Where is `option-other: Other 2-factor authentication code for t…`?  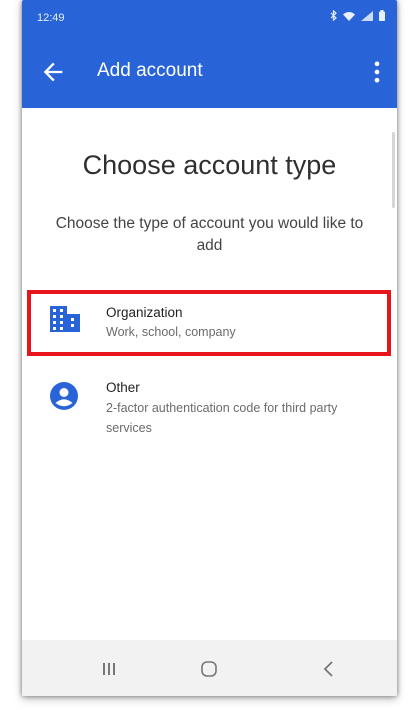 option-other: Other 2-factor authentication code for t… is located at coordinates (209, 415).